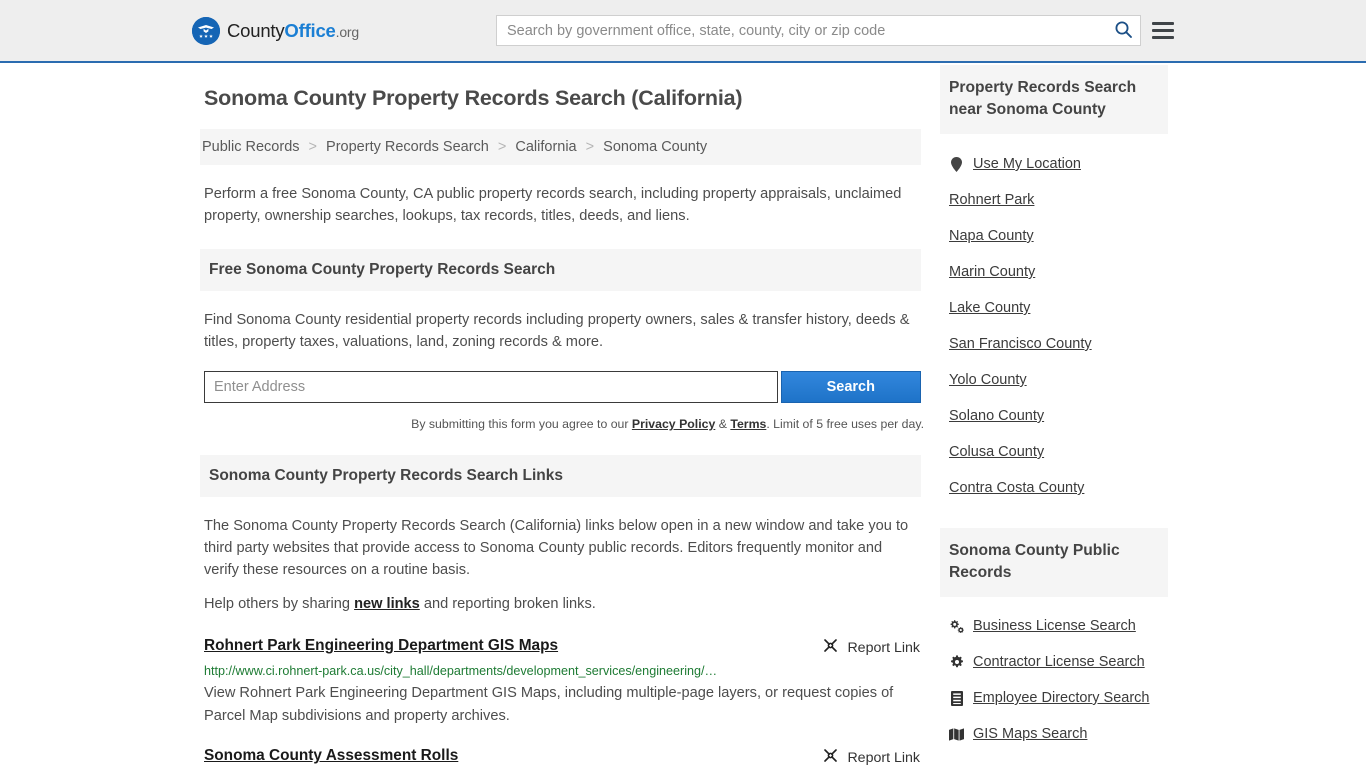 This screenshot has width=1366, height=768. I want to click on disclaimer-amp: &, so click(723, 424).